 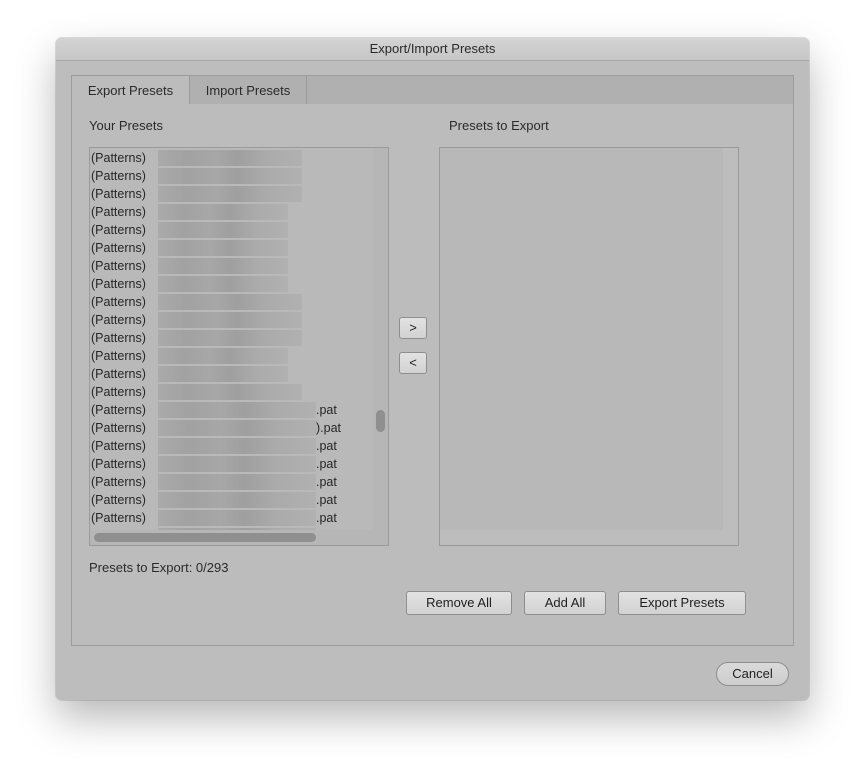 What do you see at coordinates (499, 125) in the screenshot?
I see `presets-to-export-heading: Presets to Export` at bounding box center [499, 125].